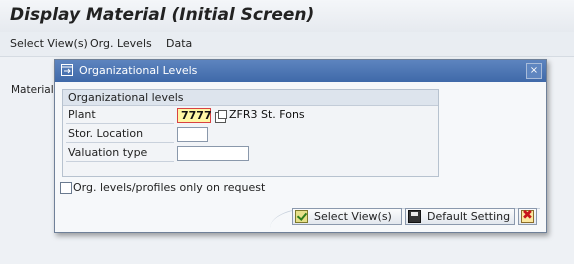 This screenshot has height=264, width=574. Describe the element at coordinates (300, 71) in the screenshot. I see `dialog-header: Organizational Levels ×` at that location.